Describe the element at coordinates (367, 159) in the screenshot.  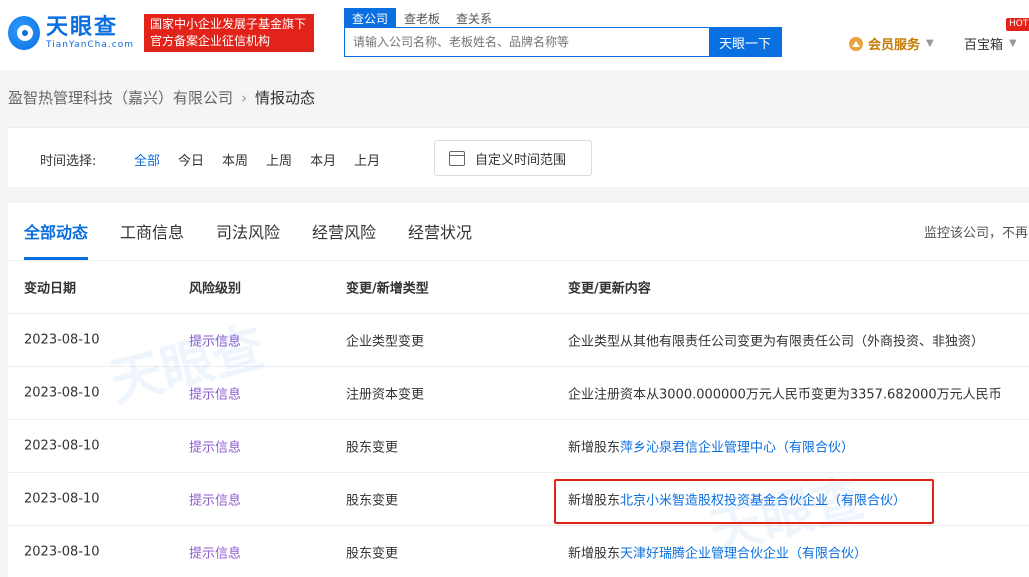
I see `filter-option-last-month: 上月` at that location.